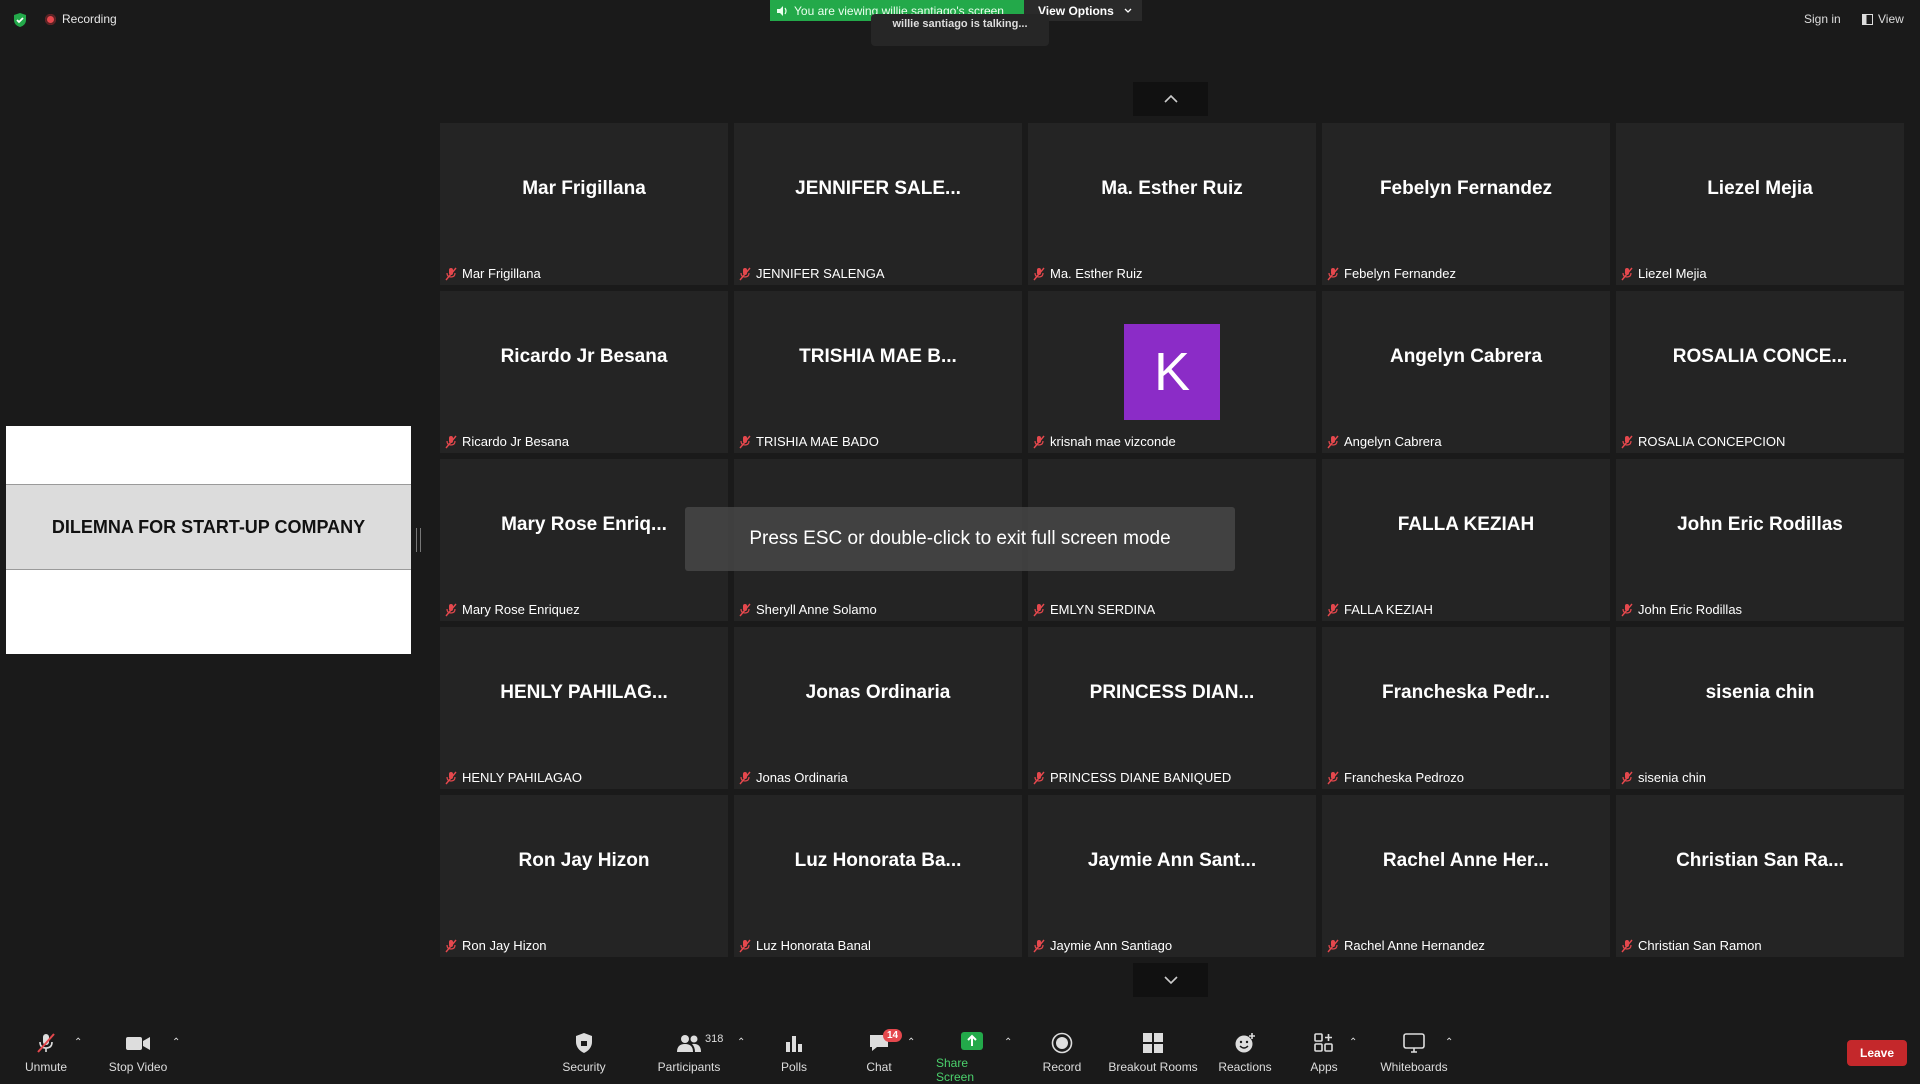 The image size is (1920, 1084). Describe the element at coordinates (1384, 441) in the screenshot. I see `participant-name-label: Angelyn Cabrera` at that location.